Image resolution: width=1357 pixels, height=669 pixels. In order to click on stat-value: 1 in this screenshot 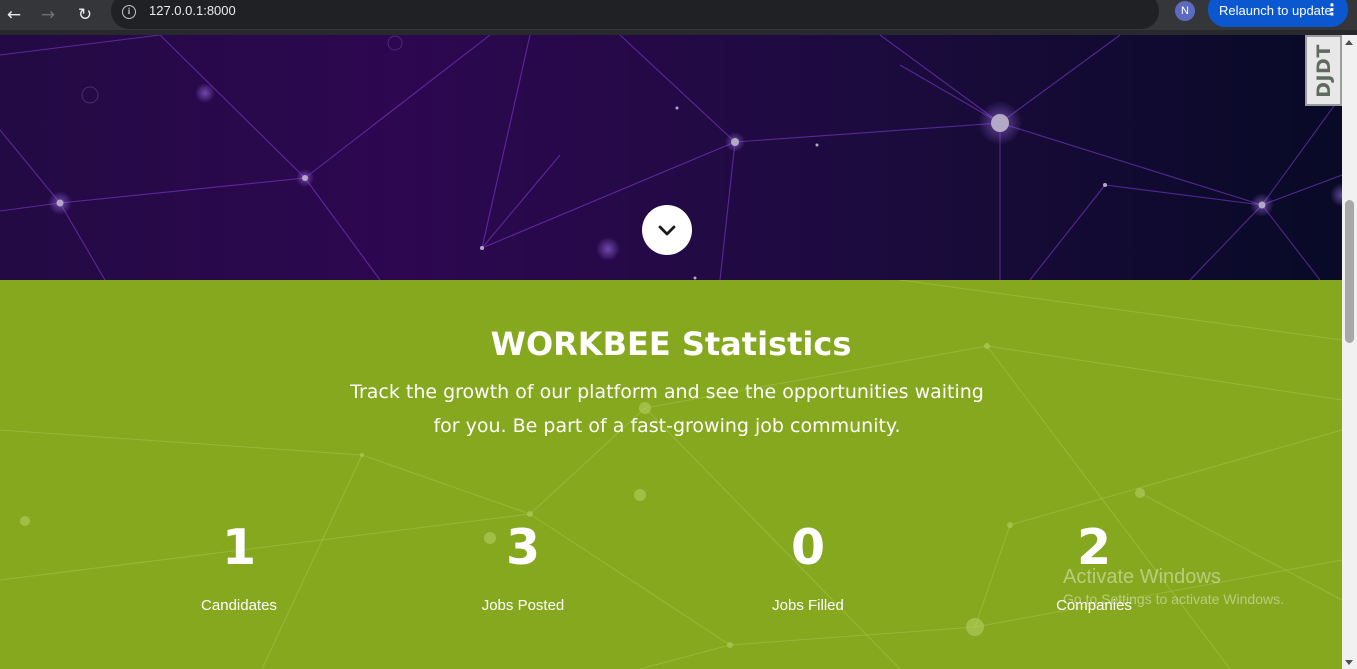, I will do `click(239, 547)`.